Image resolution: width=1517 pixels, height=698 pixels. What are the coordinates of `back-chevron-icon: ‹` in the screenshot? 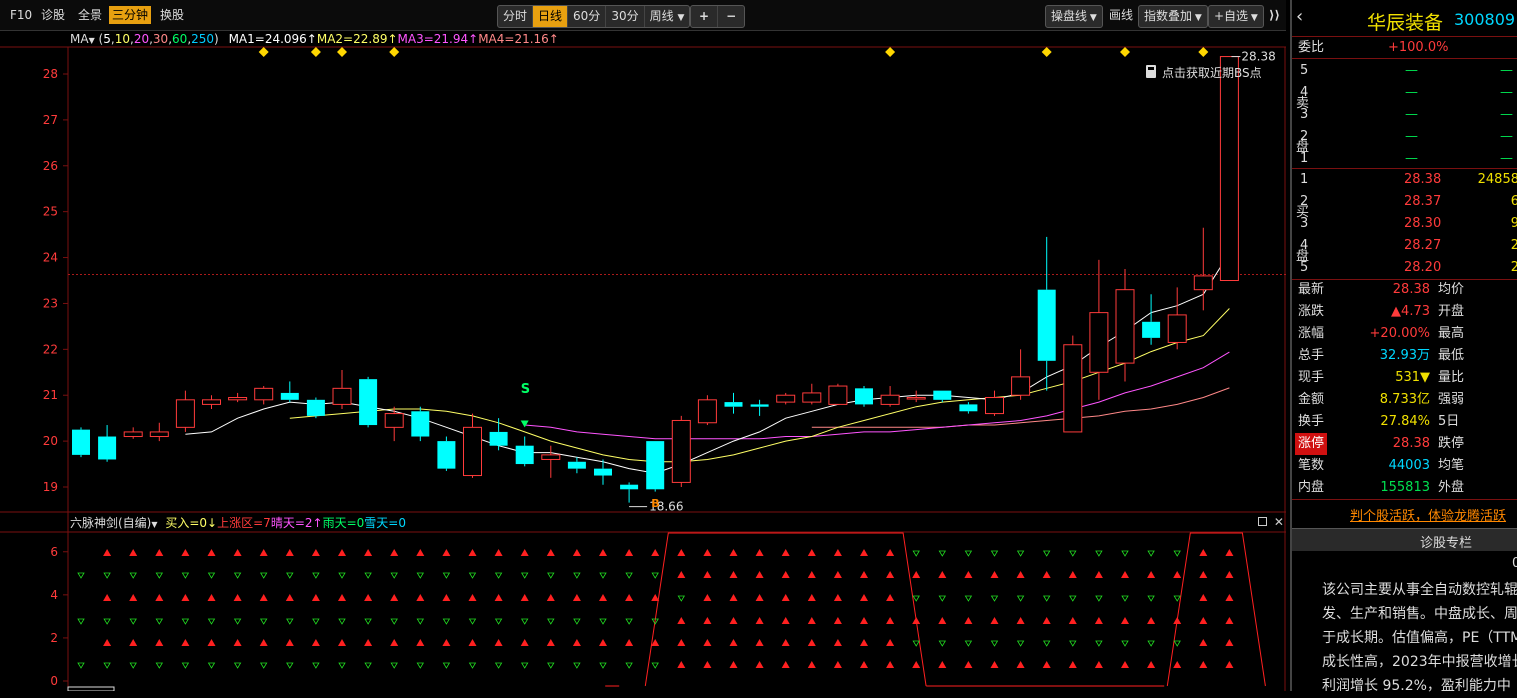 It's located at (1299, 16).